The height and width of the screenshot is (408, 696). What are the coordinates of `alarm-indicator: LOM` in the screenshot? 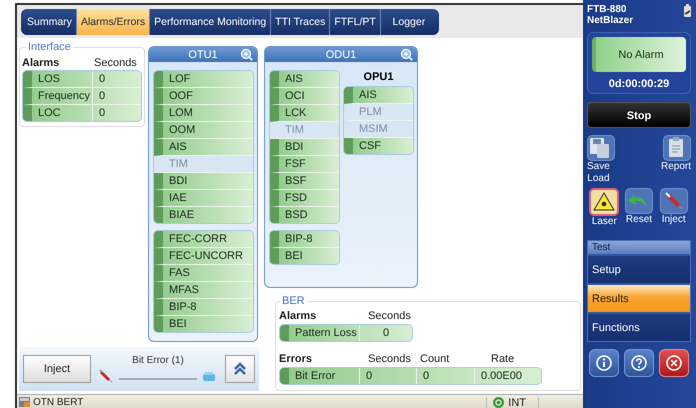 It's located at (203, 113).